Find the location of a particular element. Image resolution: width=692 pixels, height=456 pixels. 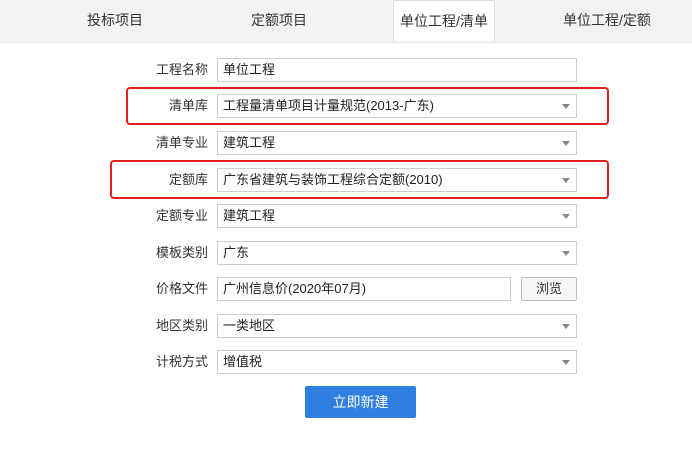

region-category-value: 一类地区 is located at coordinates (249, 325).